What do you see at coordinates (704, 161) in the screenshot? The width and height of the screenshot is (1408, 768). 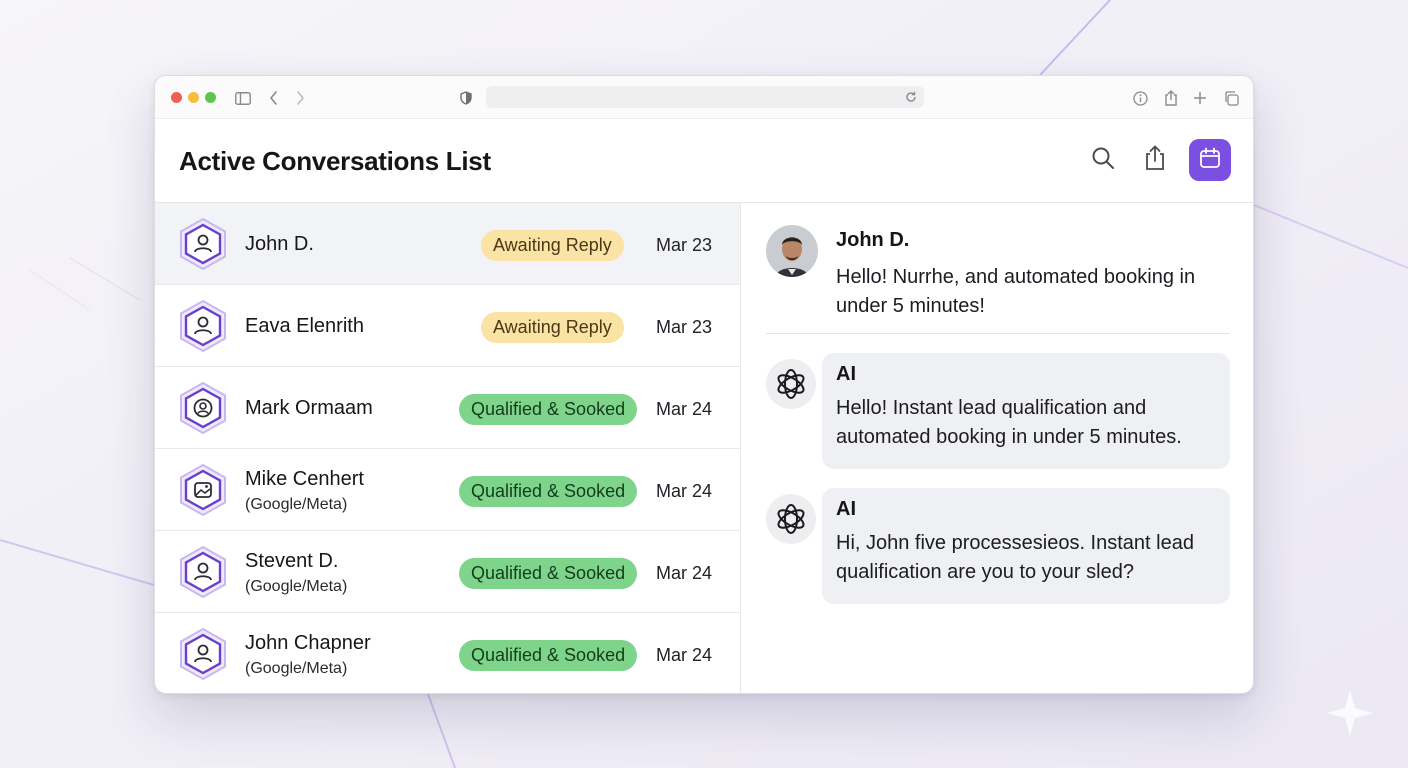 I see `page-header: Active Conversations List` at bounding box center [704, 161].